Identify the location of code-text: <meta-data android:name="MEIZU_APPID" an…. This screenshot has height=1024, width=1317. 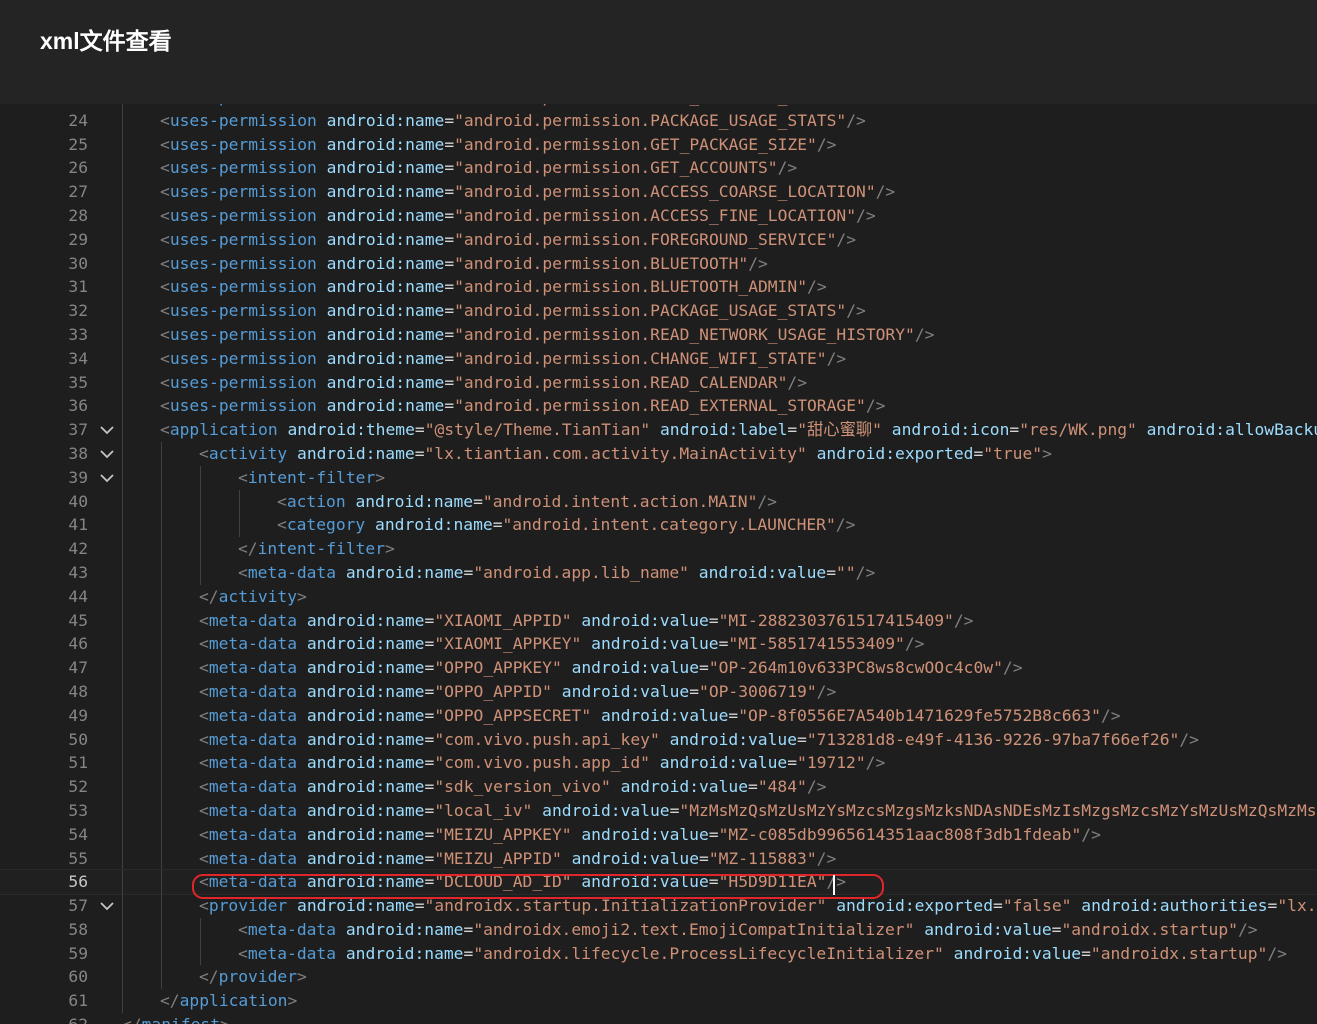
(517, 859).